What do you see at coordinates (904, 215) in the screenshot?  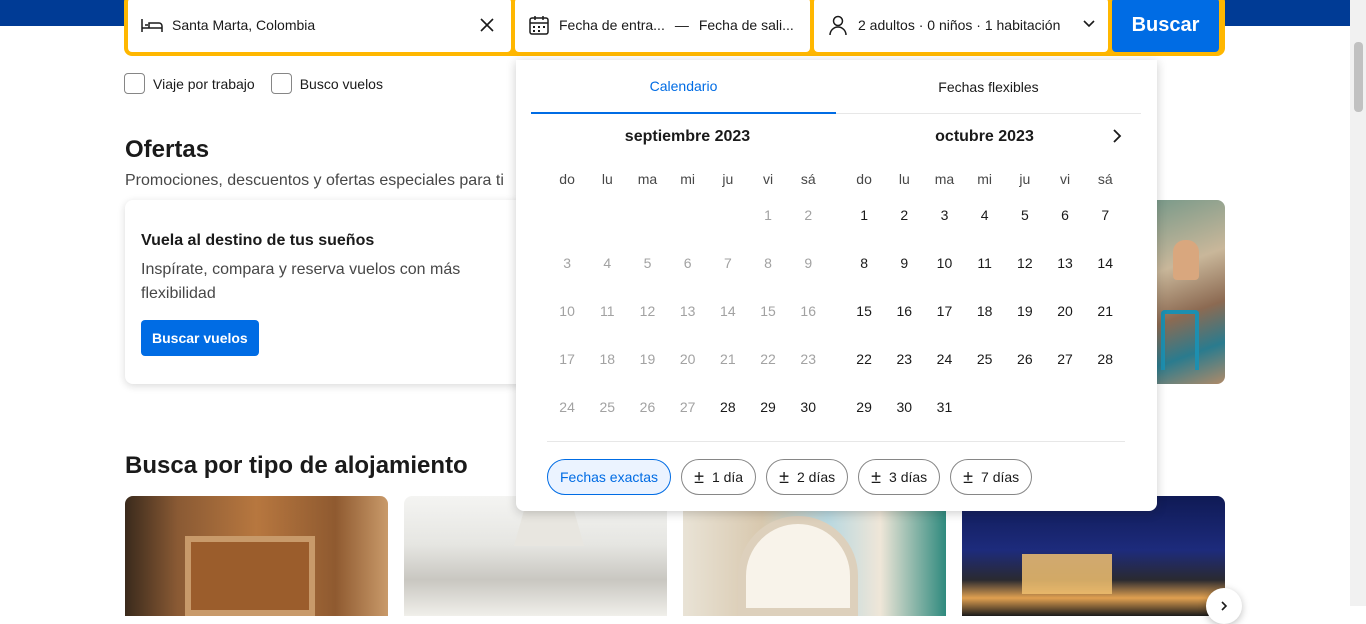 I see `day-cell: 2` at bounding box center [904, 215].